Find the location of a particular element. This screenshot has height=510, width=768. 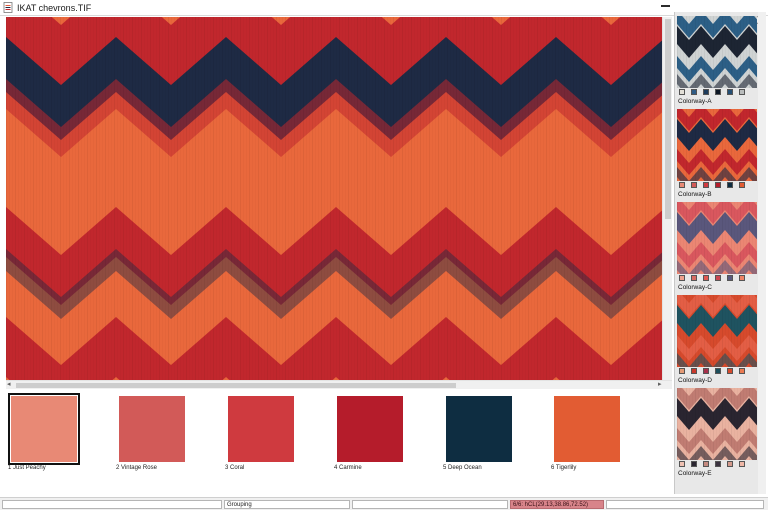

colorway-c-tile: Colorway-C is located at coordinates (717, 247).